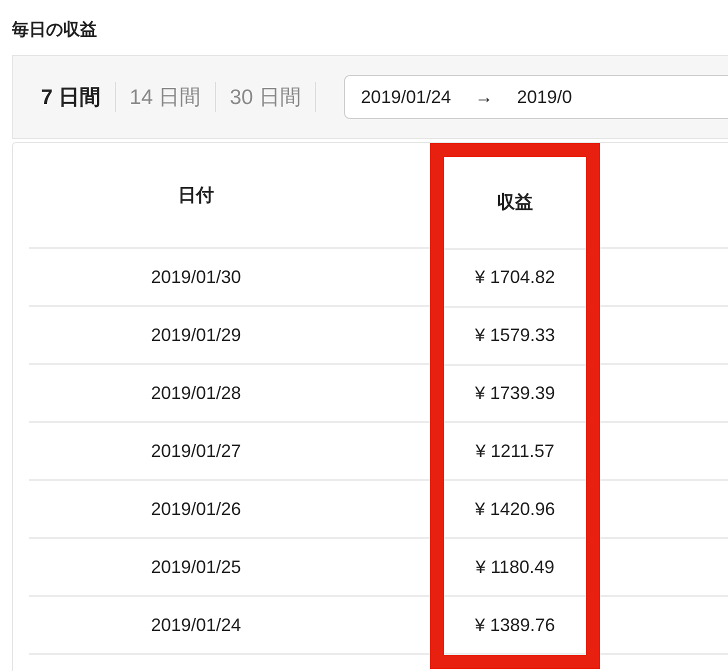  What do you see at coordinates (515, 626) in the screenshot?
I see `table-cell: ¥ 1389.76` at bounding box center [515, 626].